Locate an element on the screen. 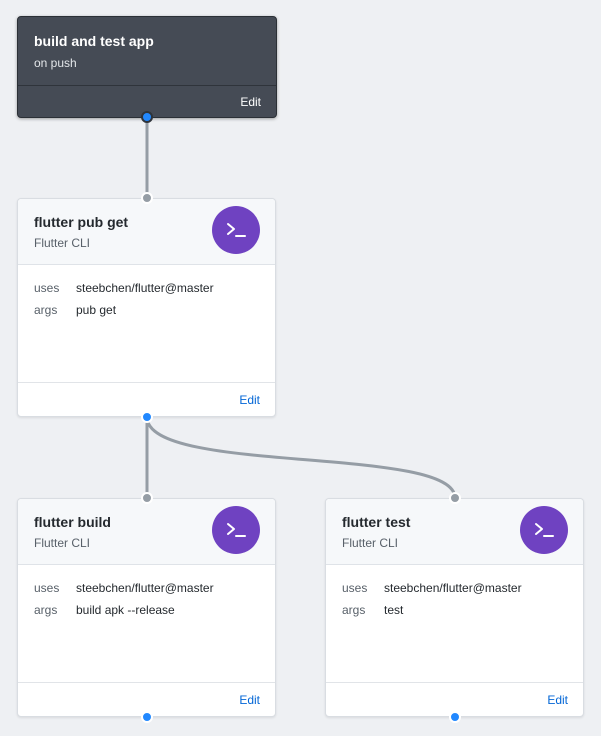 The width and height of the screenshot is (601, 736). workflow-card: build and test app on push Edit is located at coordinates (147, 67).